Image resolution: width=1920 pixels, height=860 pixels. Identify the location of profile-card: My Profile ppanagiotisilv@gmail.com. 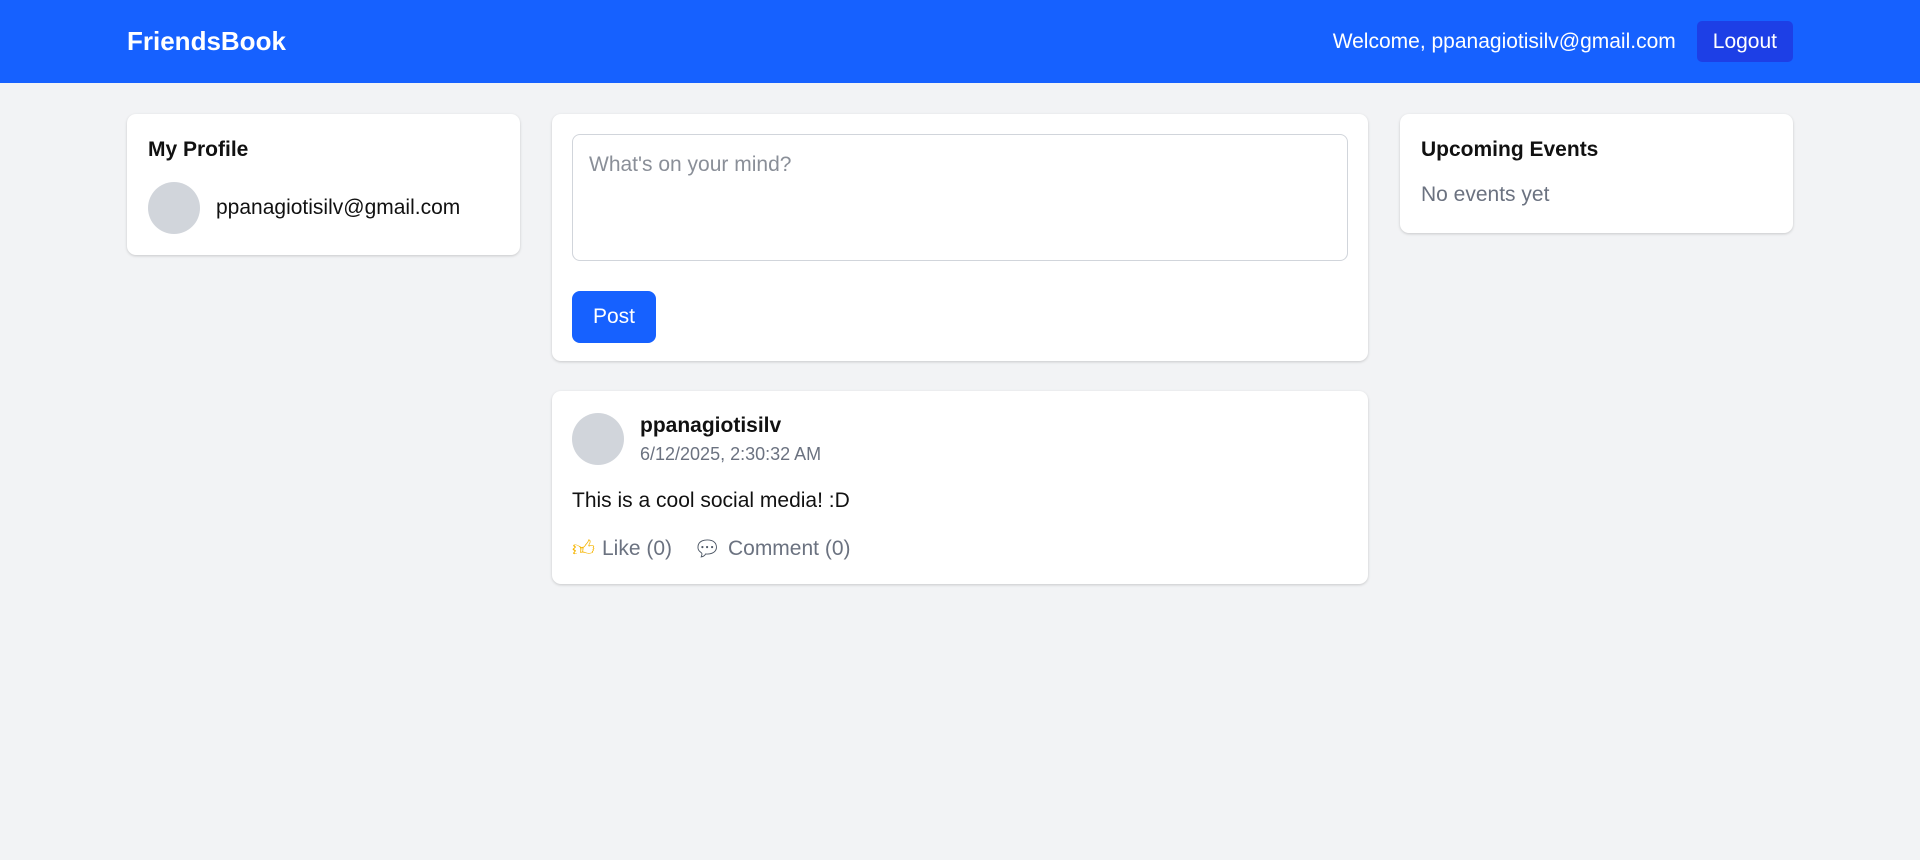
(323, 184).